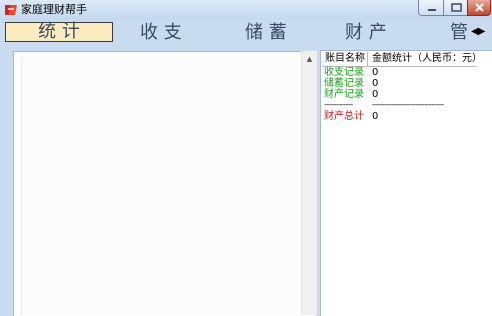 Image resolution: width=492 pixels, height=316 pixels. I want to click on maximize-icon, so click(456, 7).